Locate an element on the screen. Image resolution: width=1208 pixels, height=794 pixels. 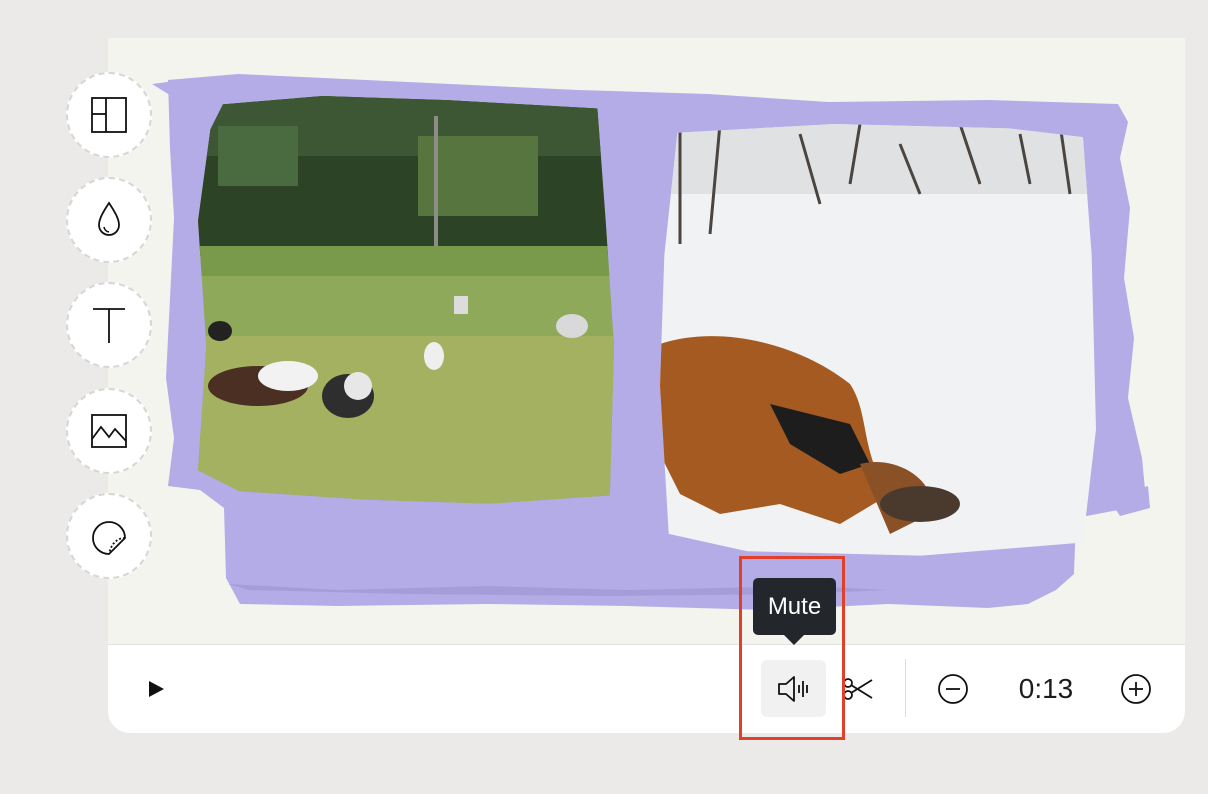
mute-tooltip: Mute is located at coordinates (794, 611).